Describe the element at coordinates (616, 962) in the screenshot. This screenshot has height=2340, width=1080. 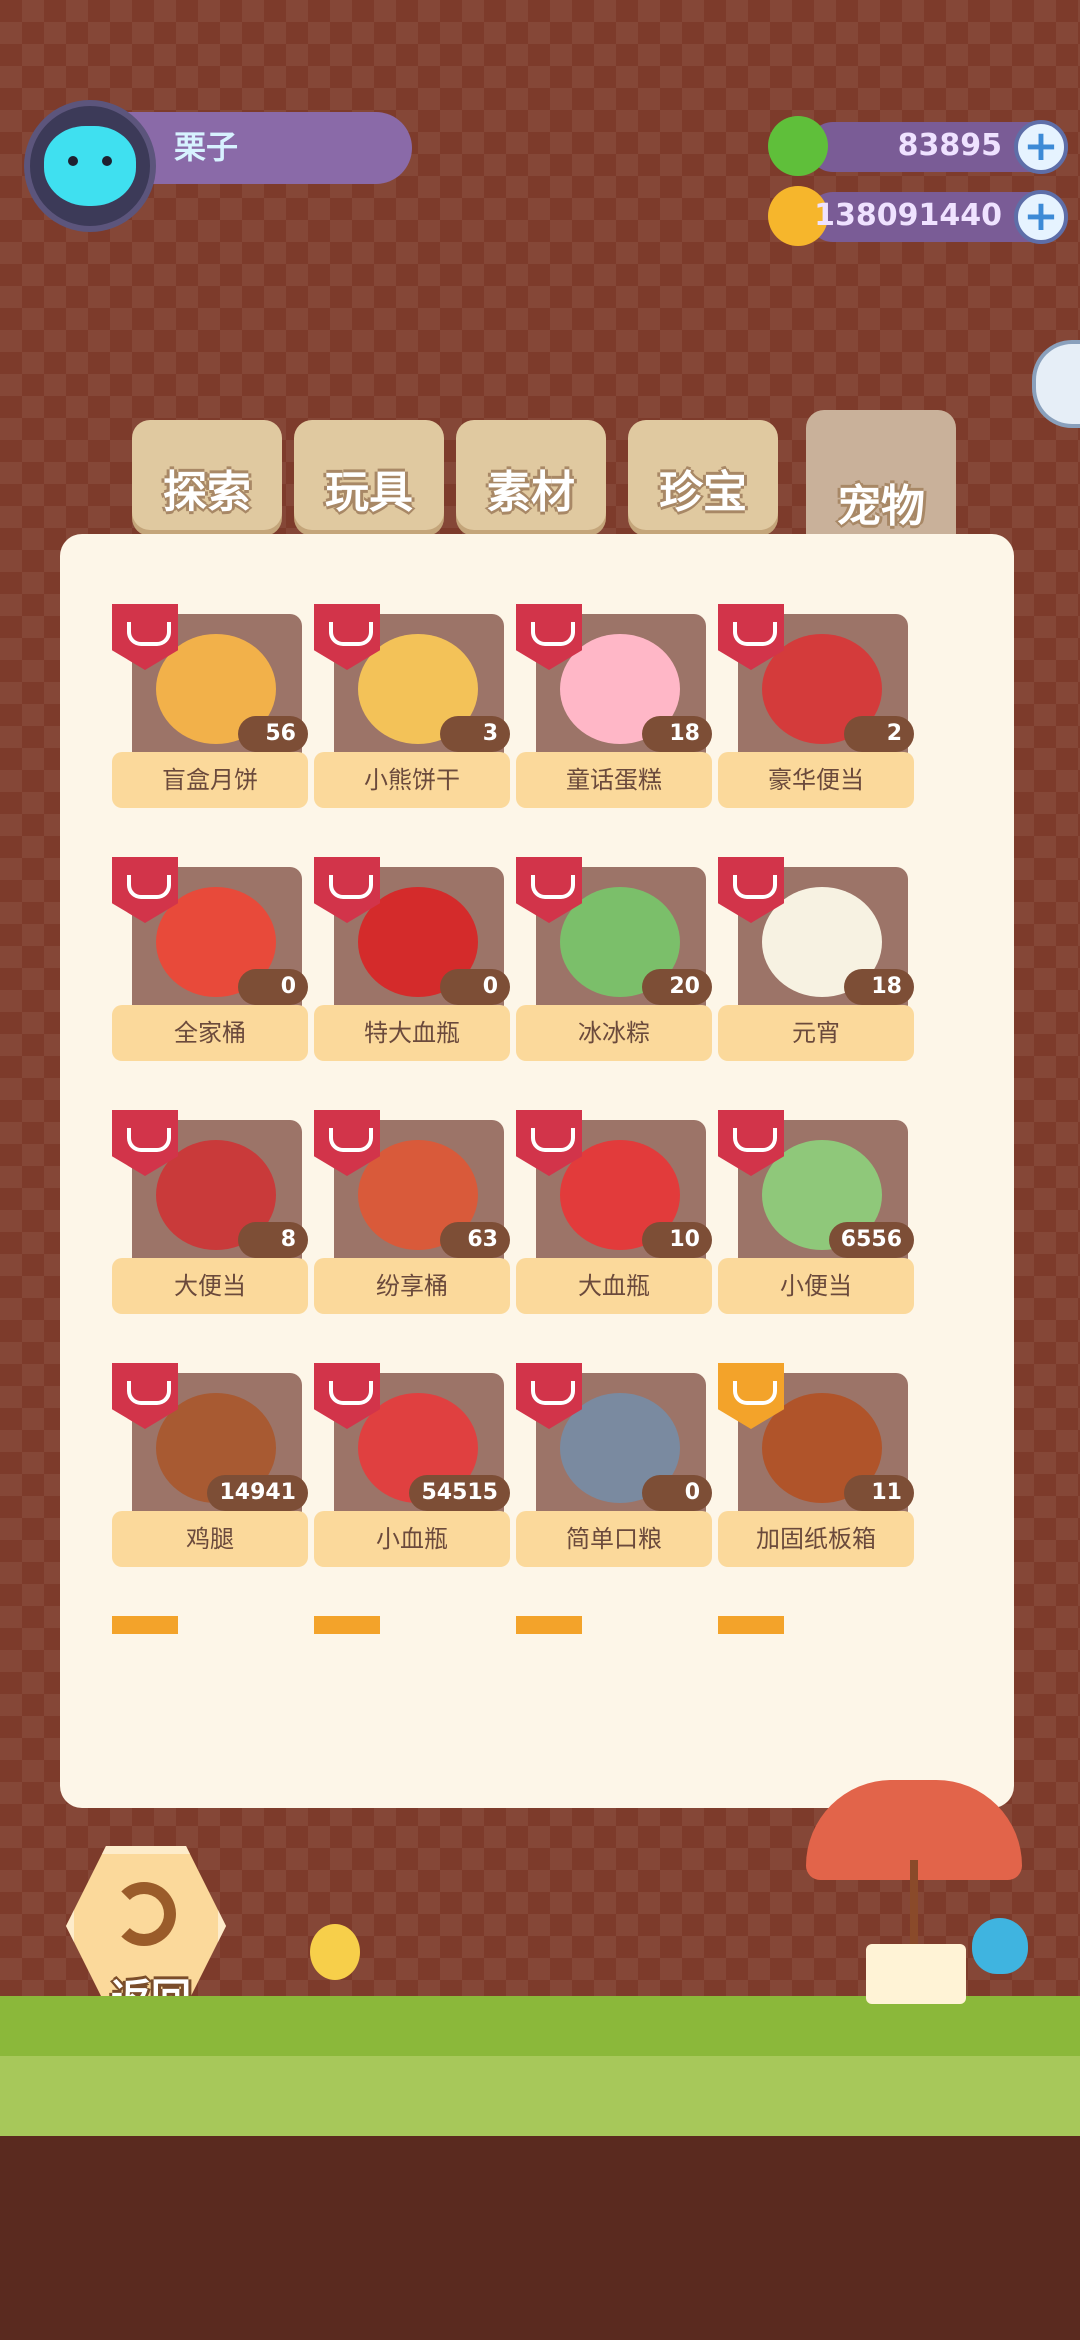
I see `inventory-item: 20 冰冰粽` at that location.